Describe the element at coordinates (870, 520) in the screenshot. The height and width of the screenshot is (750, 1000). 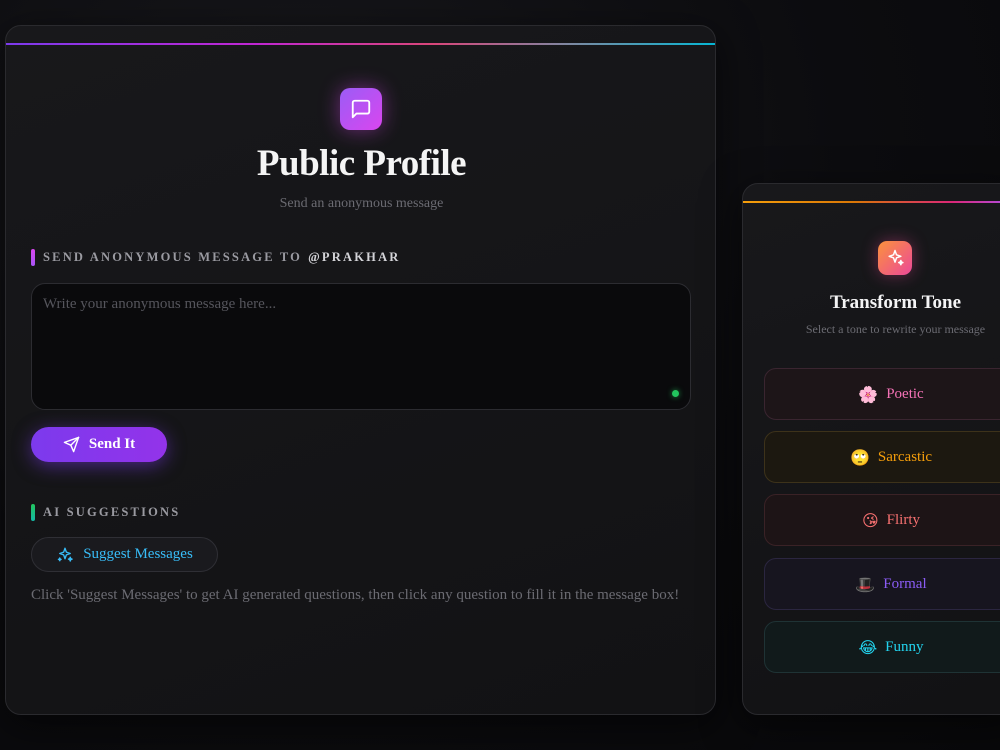
I see `kiss-face-icon: 😘` at that location.